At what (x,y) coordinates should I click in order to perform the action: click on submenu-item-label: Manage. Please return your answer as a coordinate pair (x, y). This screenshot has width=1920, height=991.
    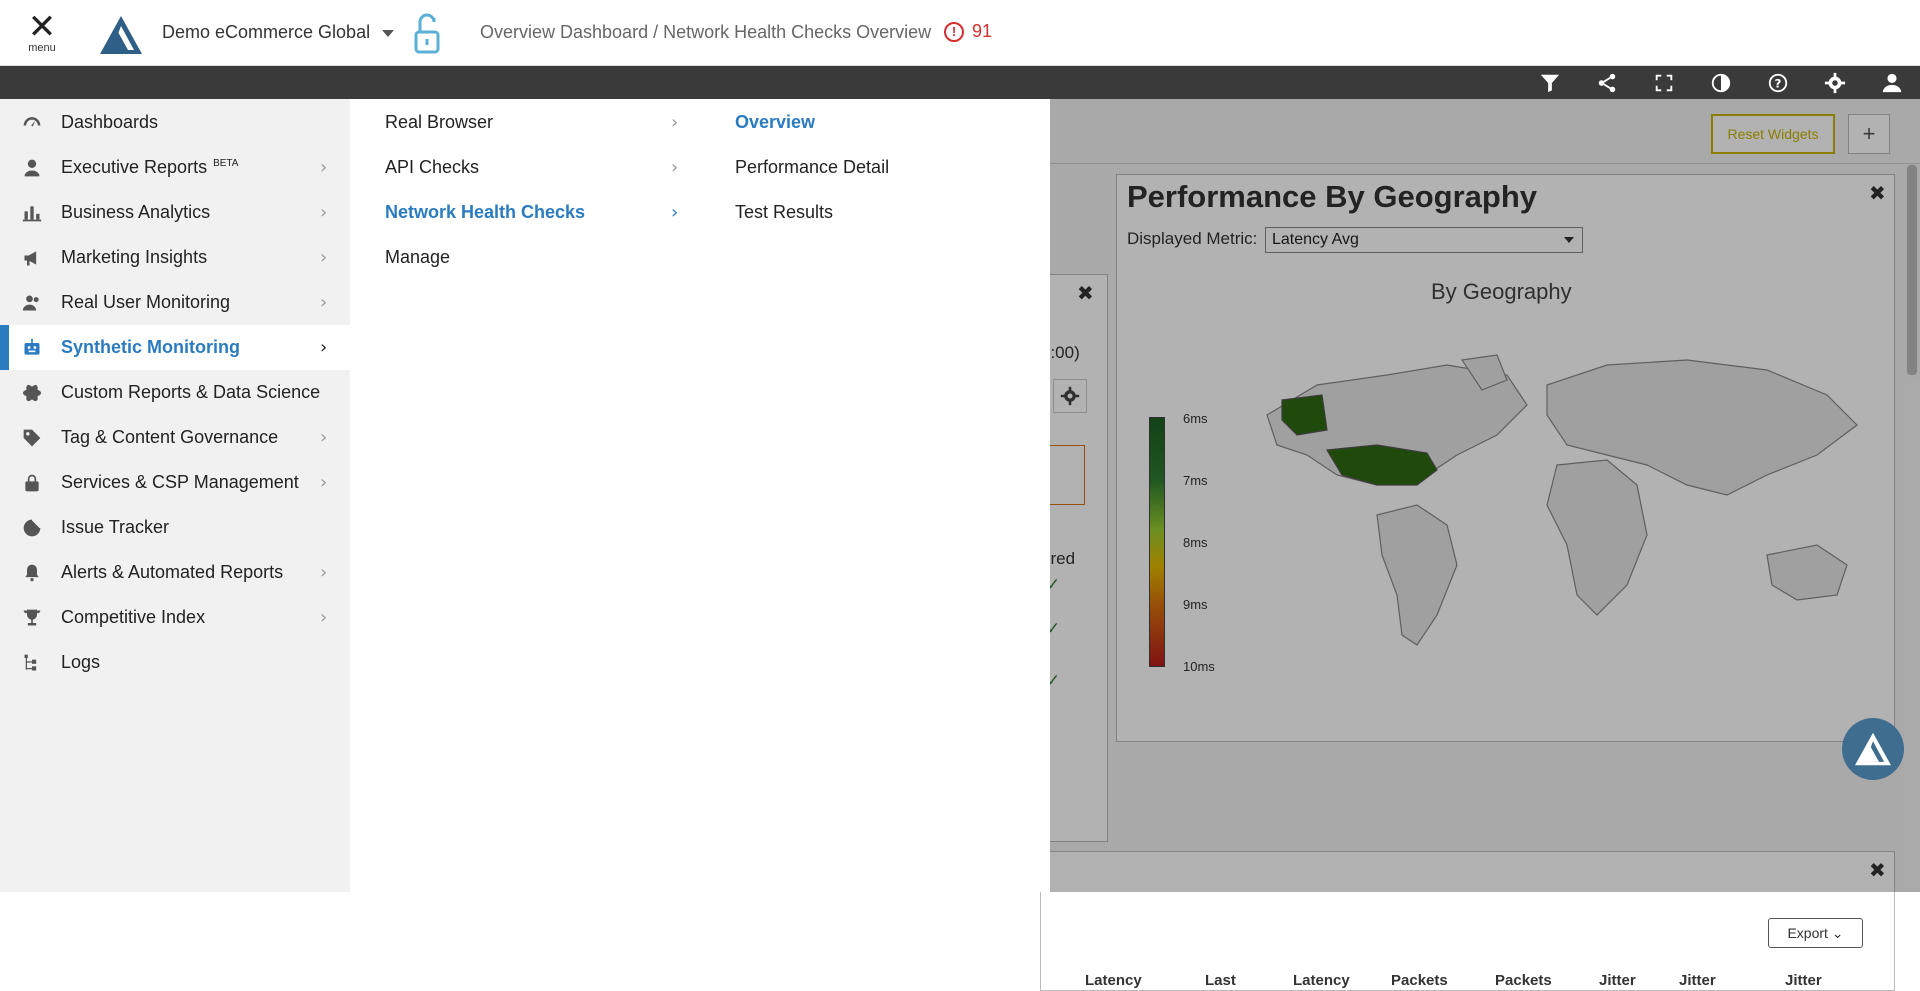
    Looking at the image, I should click on (418, 257).